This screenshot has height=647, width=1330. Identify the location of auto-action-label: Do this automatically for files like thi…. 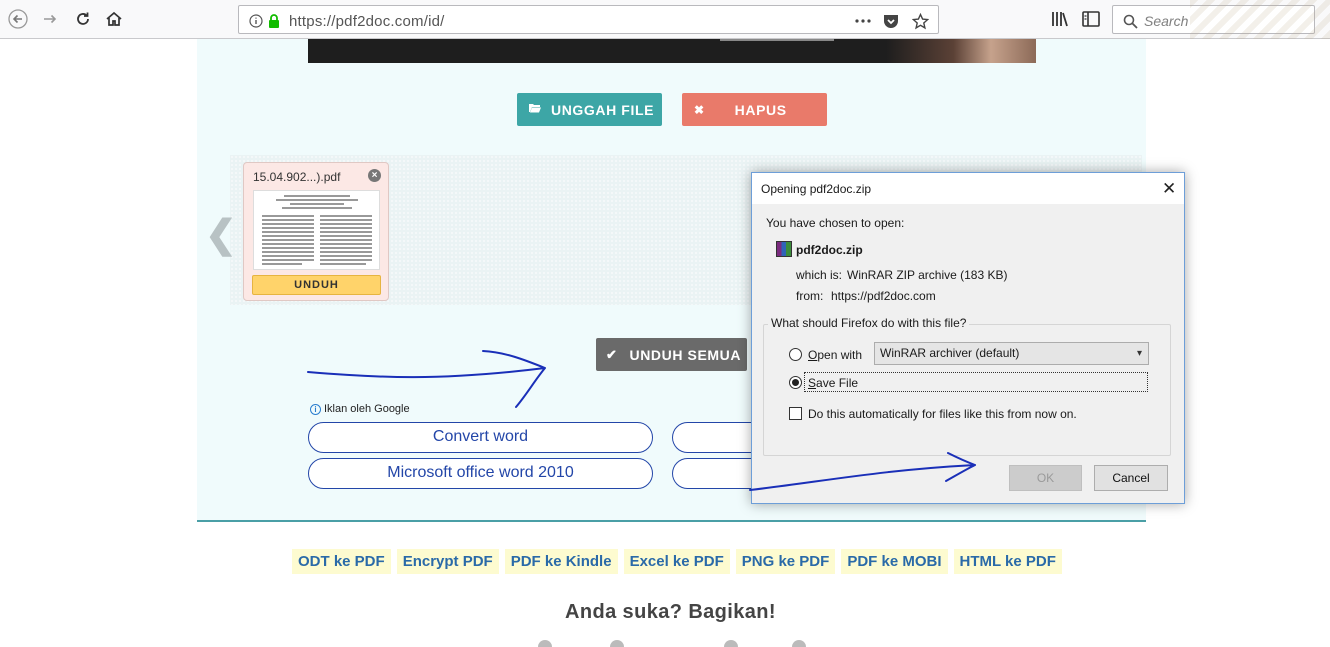
(942, 414).